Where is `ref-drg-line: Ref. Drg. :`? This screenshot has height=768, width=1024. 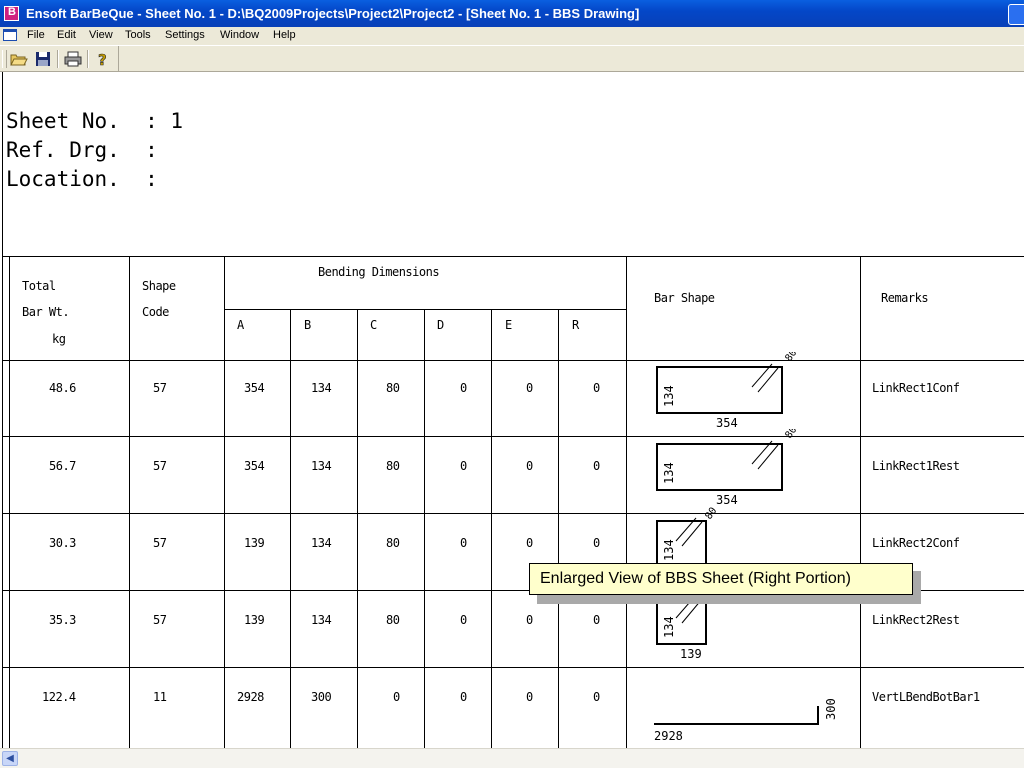
ref-drg-line: Ref. Drg. : is located at coordinates (82, 150).